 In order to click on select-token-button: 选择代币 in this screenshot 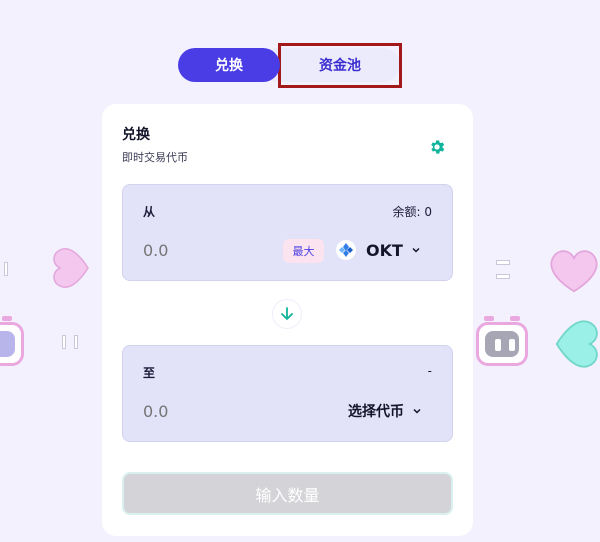, I will do `click(385, 411)`.